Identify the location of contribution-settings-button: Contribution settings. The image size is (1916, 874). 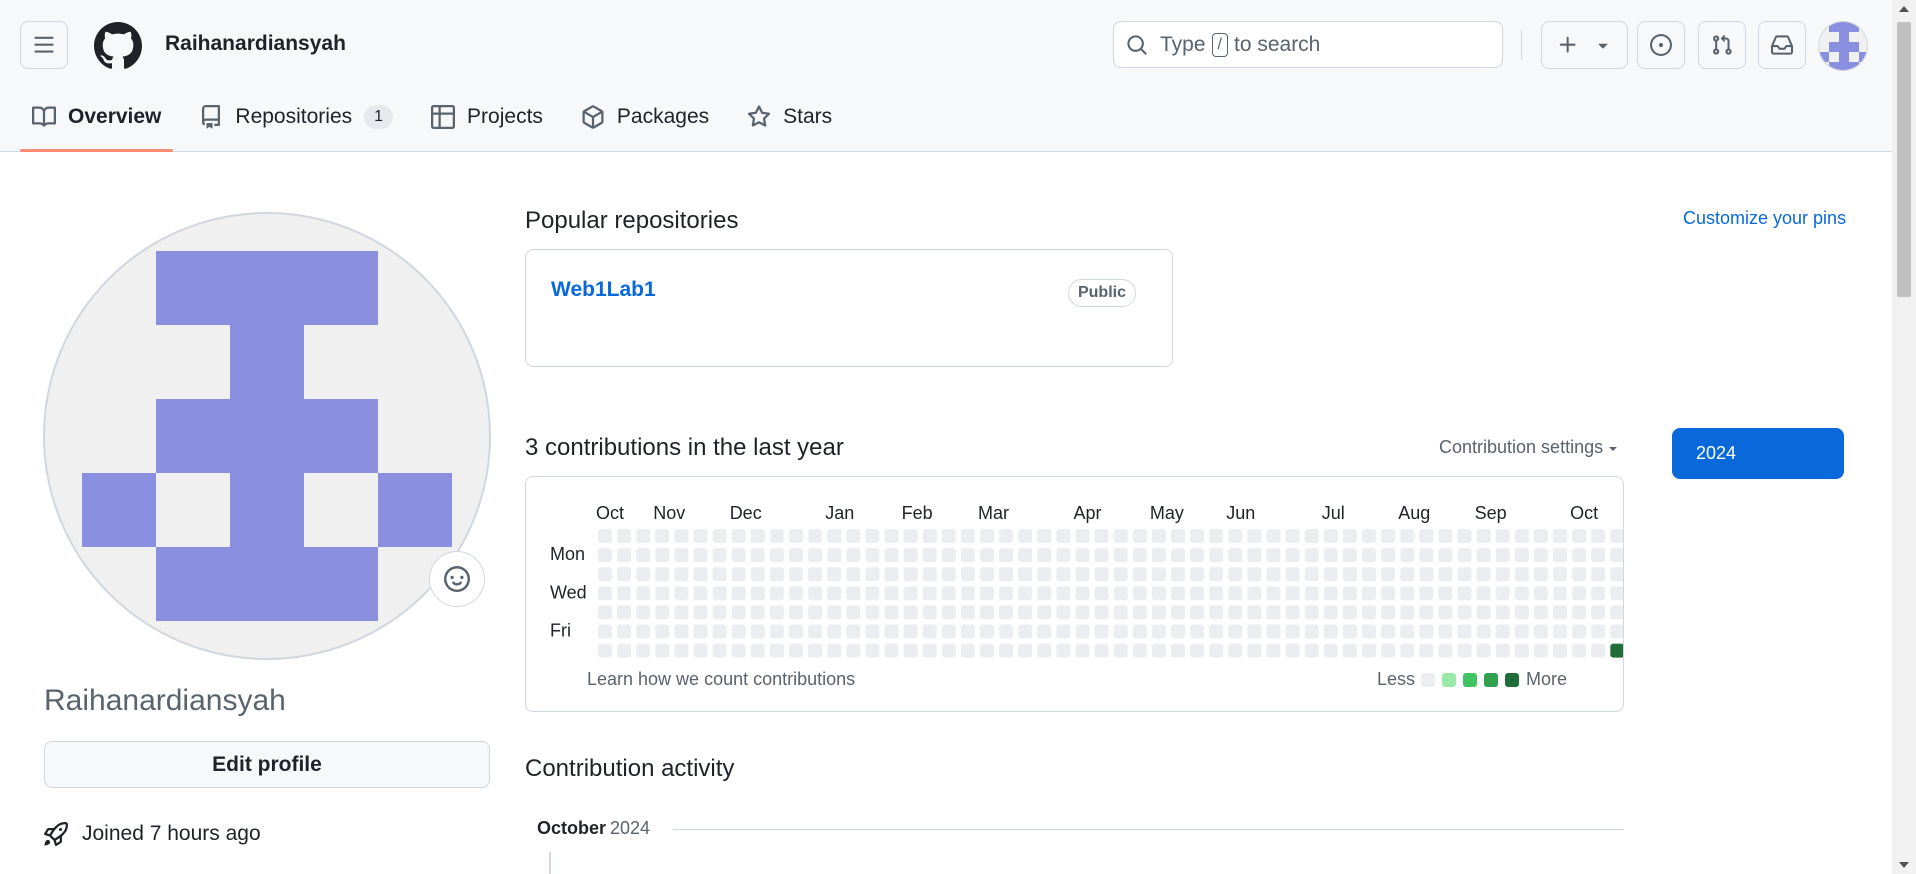
(1530, 447).